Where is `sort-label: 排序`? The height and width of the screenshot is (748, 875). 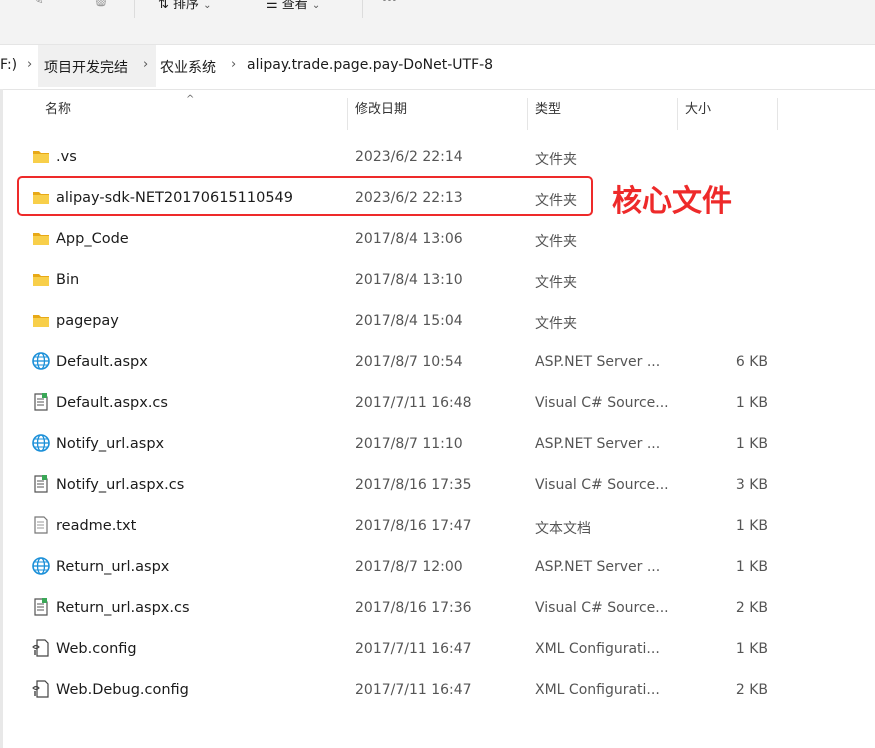
sort-label: 排序 is located at coordinates (186, 6).